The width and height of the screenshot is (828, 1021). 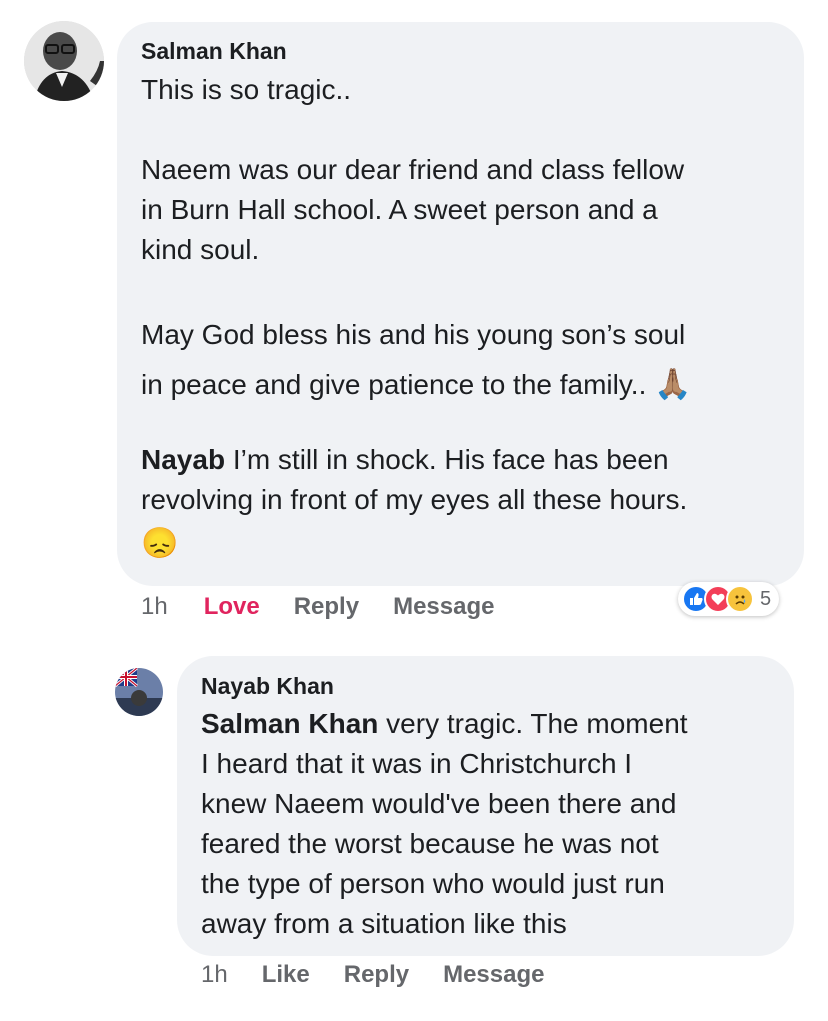 What do you see at coordinates (289, 723) in the screenshot?
I see `mention-salman-khan: Salman Khan` at bounding box center [289, 723].